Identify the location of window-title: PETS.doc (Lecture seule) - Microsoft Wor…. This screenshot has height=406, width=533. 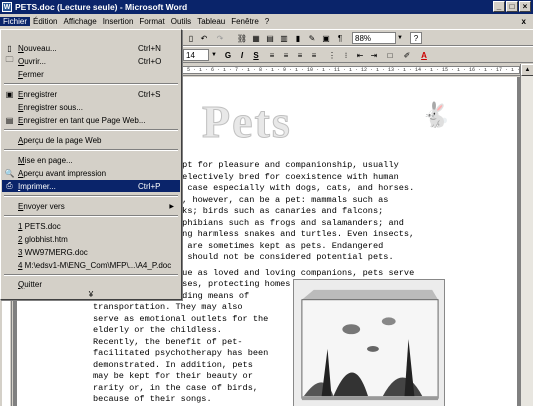
(101, 7).